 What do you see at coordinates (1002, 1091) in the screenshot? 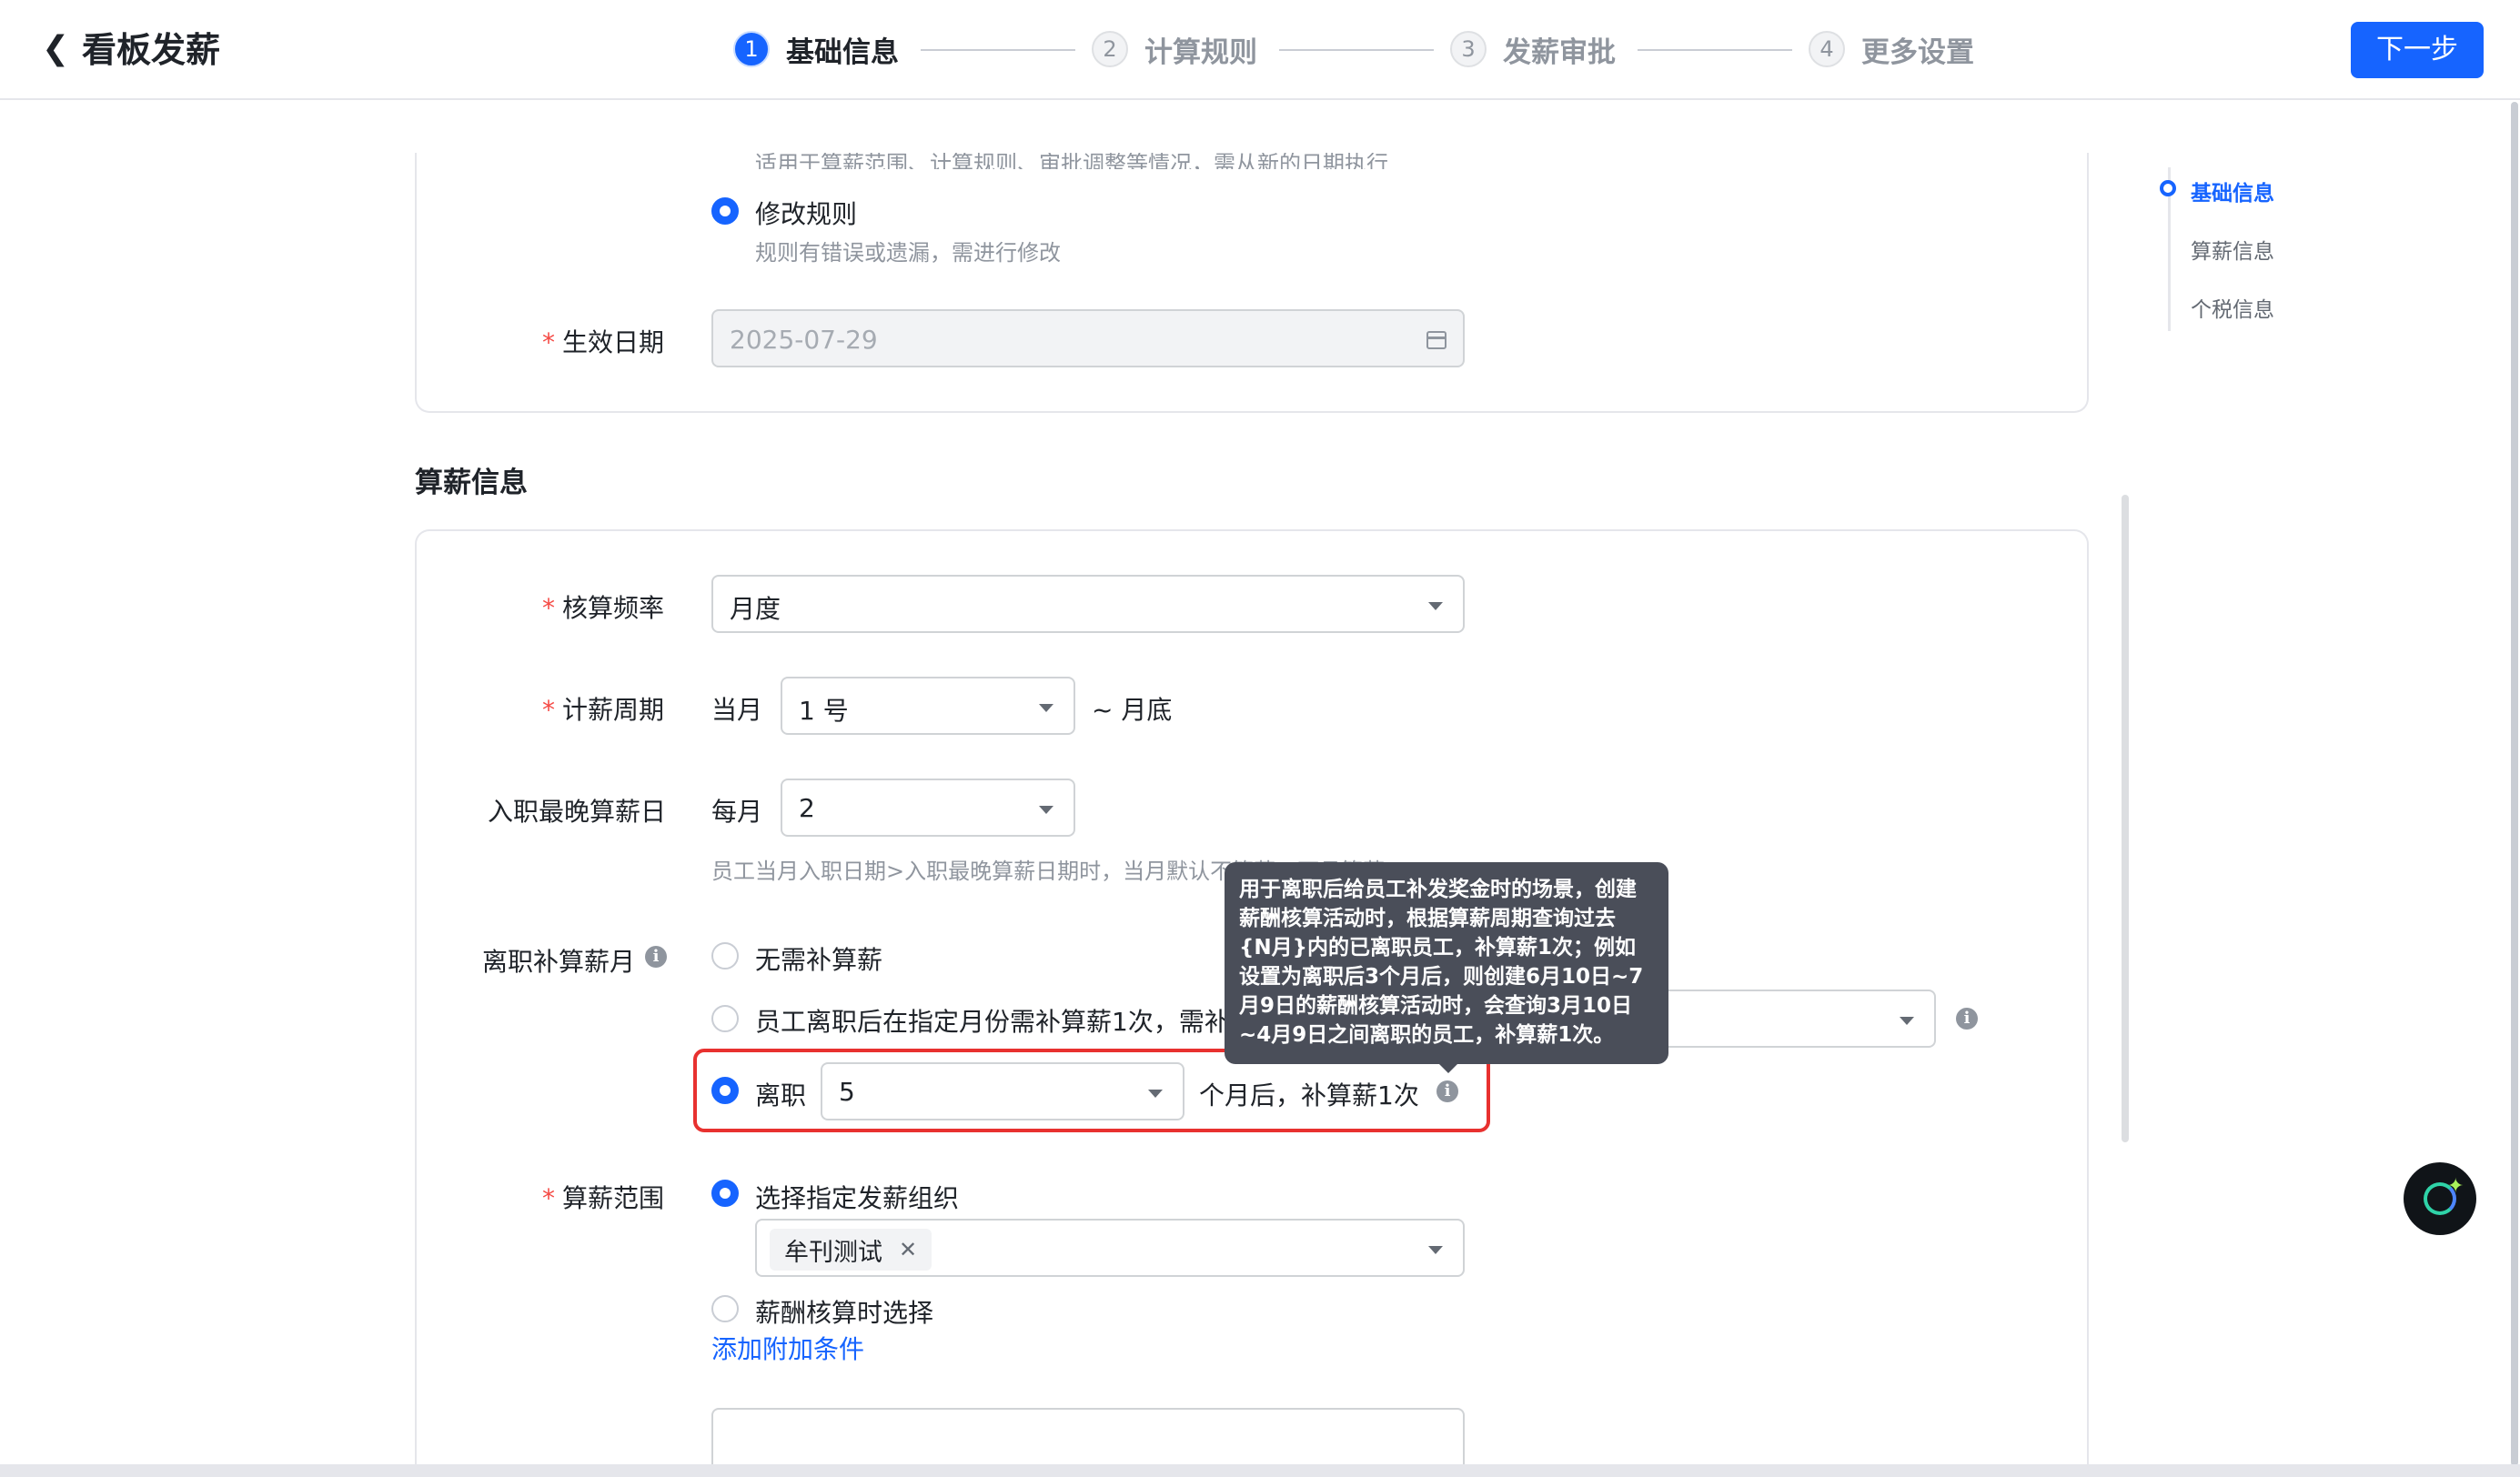
I see `resign-months-select: 5` at bounding box center [1002, 1091].